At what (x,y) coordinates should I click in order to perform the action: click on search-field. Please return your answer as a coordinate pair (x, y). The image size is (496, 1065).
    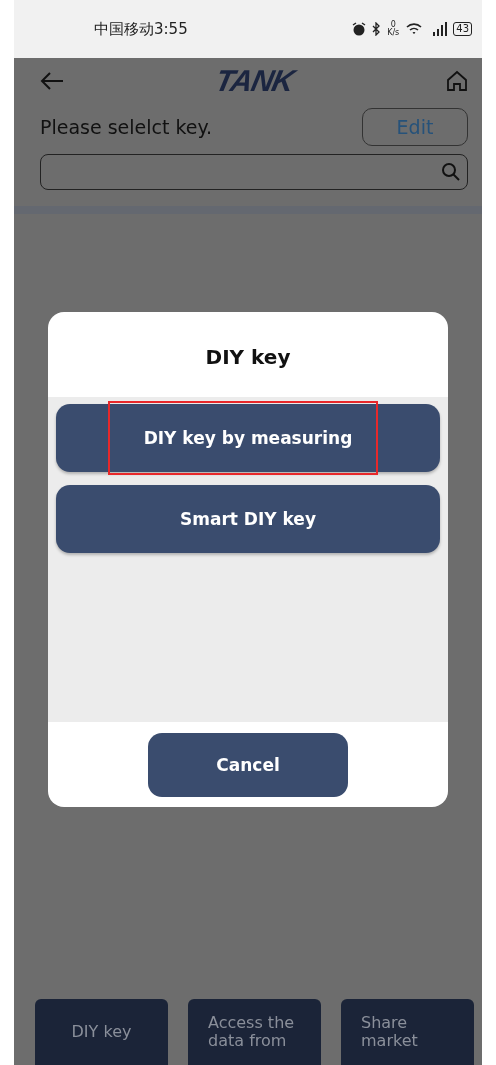
    Looking at the image, I should click on (254, 172).